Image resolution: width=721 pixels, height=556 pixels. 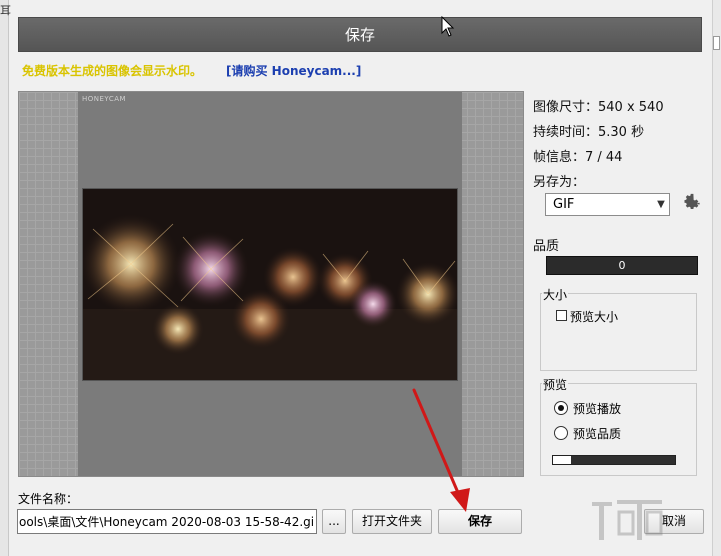 What do you see at coordinates (661, 204) in the screenshot?
I see `dropdown-arrow-icon: ▼` at bounding box center [661, 204].